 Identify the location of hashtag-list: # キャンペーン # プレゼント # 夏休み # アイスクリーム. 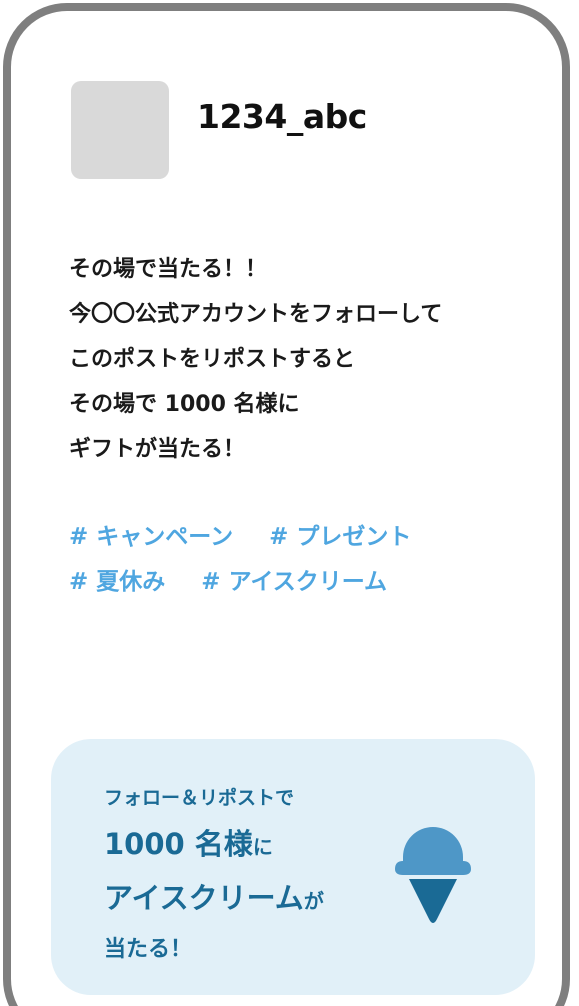
(309, 560).